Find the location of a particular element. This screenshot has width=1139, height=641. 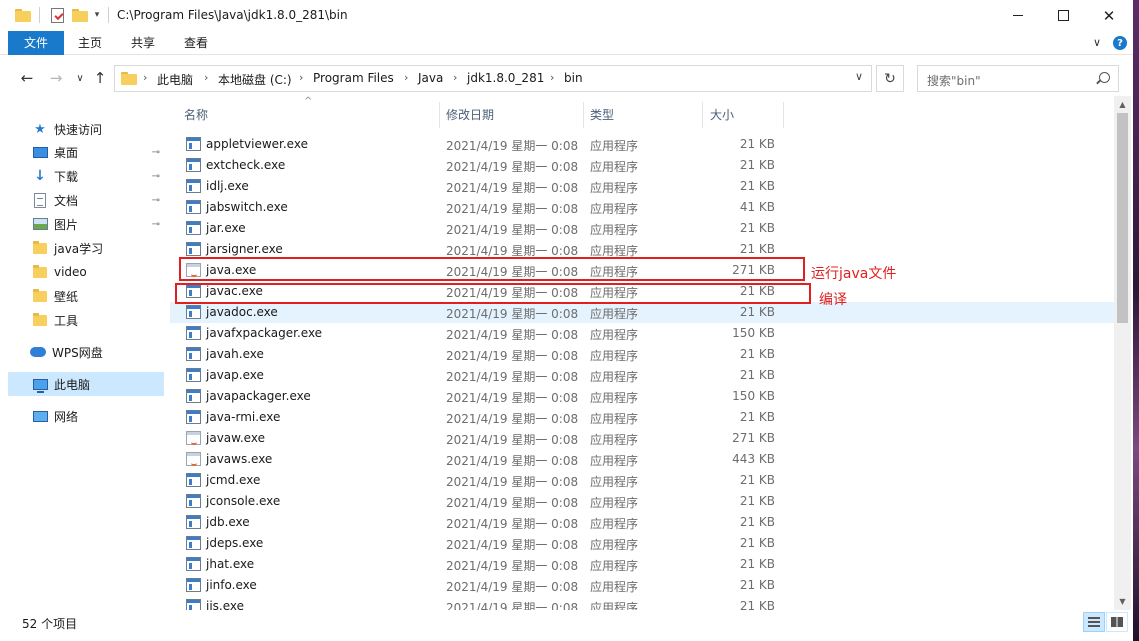

scroll-down-icon: ▼ is located at coordinates (1122, 601).